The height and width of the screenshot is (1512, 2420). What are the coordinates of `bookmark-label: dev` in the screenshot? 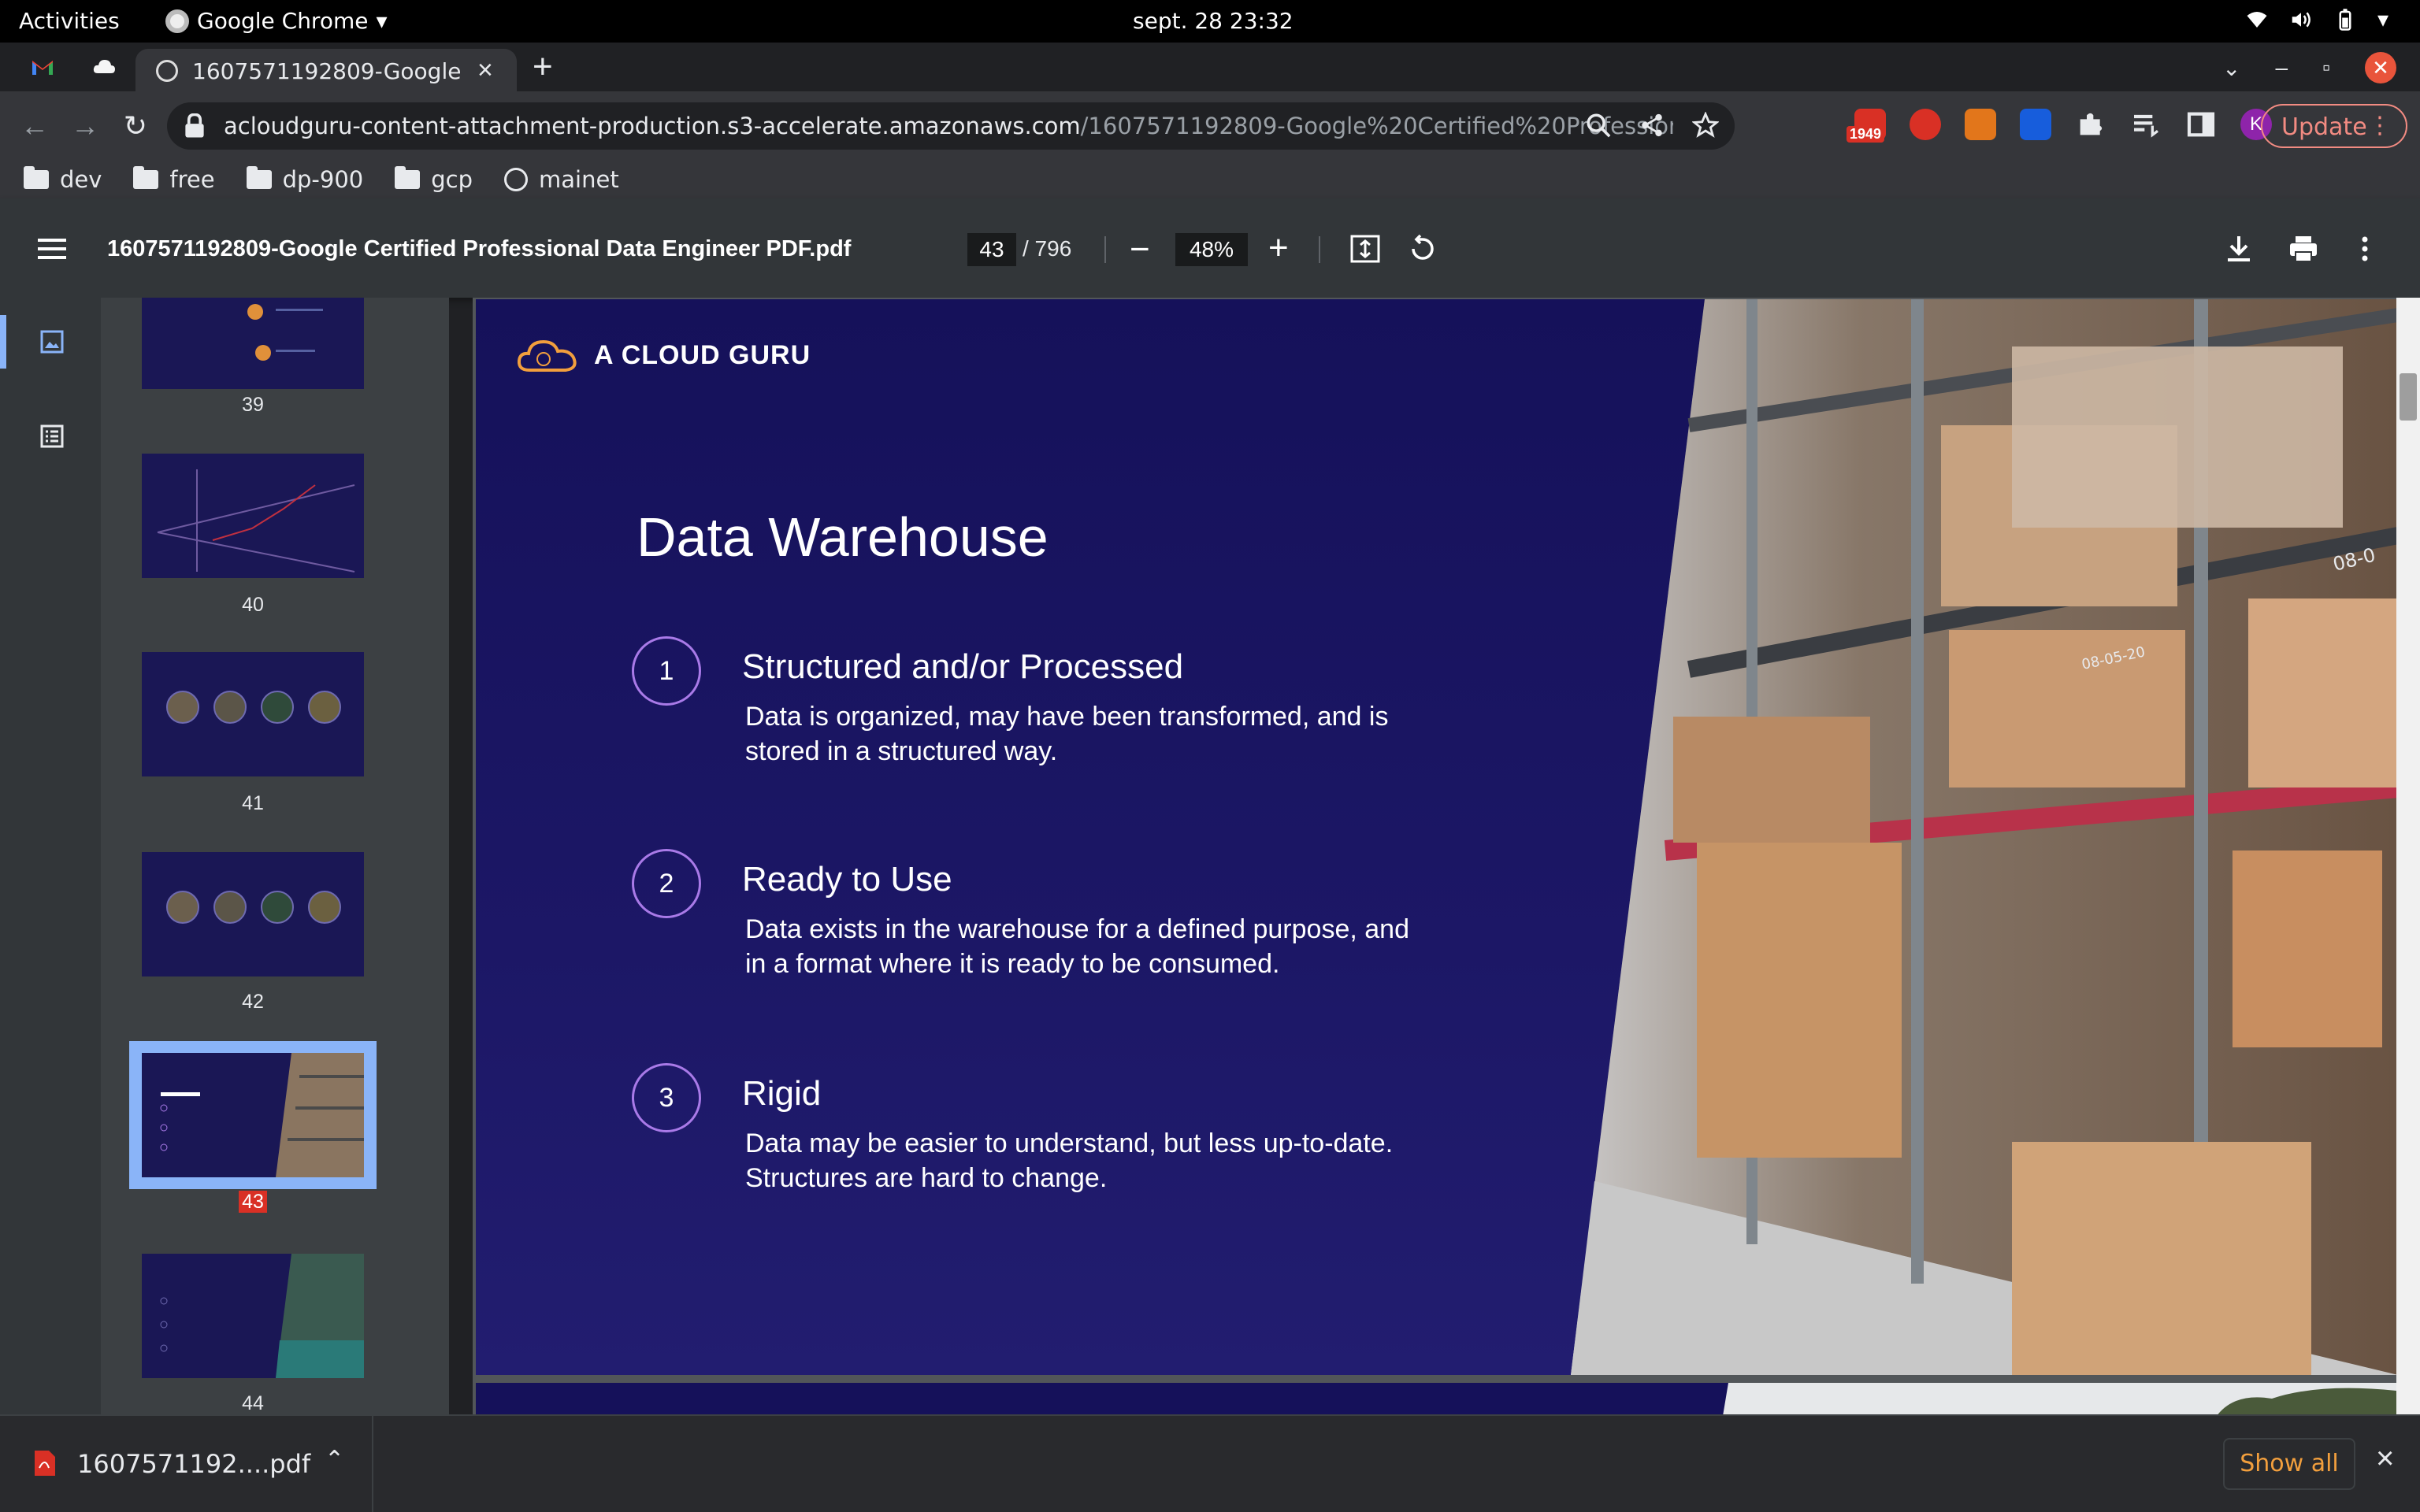 It's located at (81, 179).